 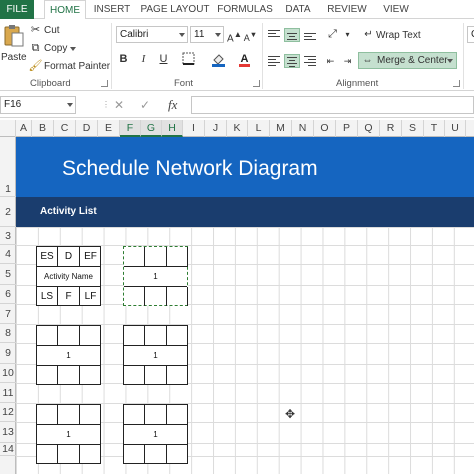 I want to click on format-painter-button: Format Painter, so click(x=77, y=66).